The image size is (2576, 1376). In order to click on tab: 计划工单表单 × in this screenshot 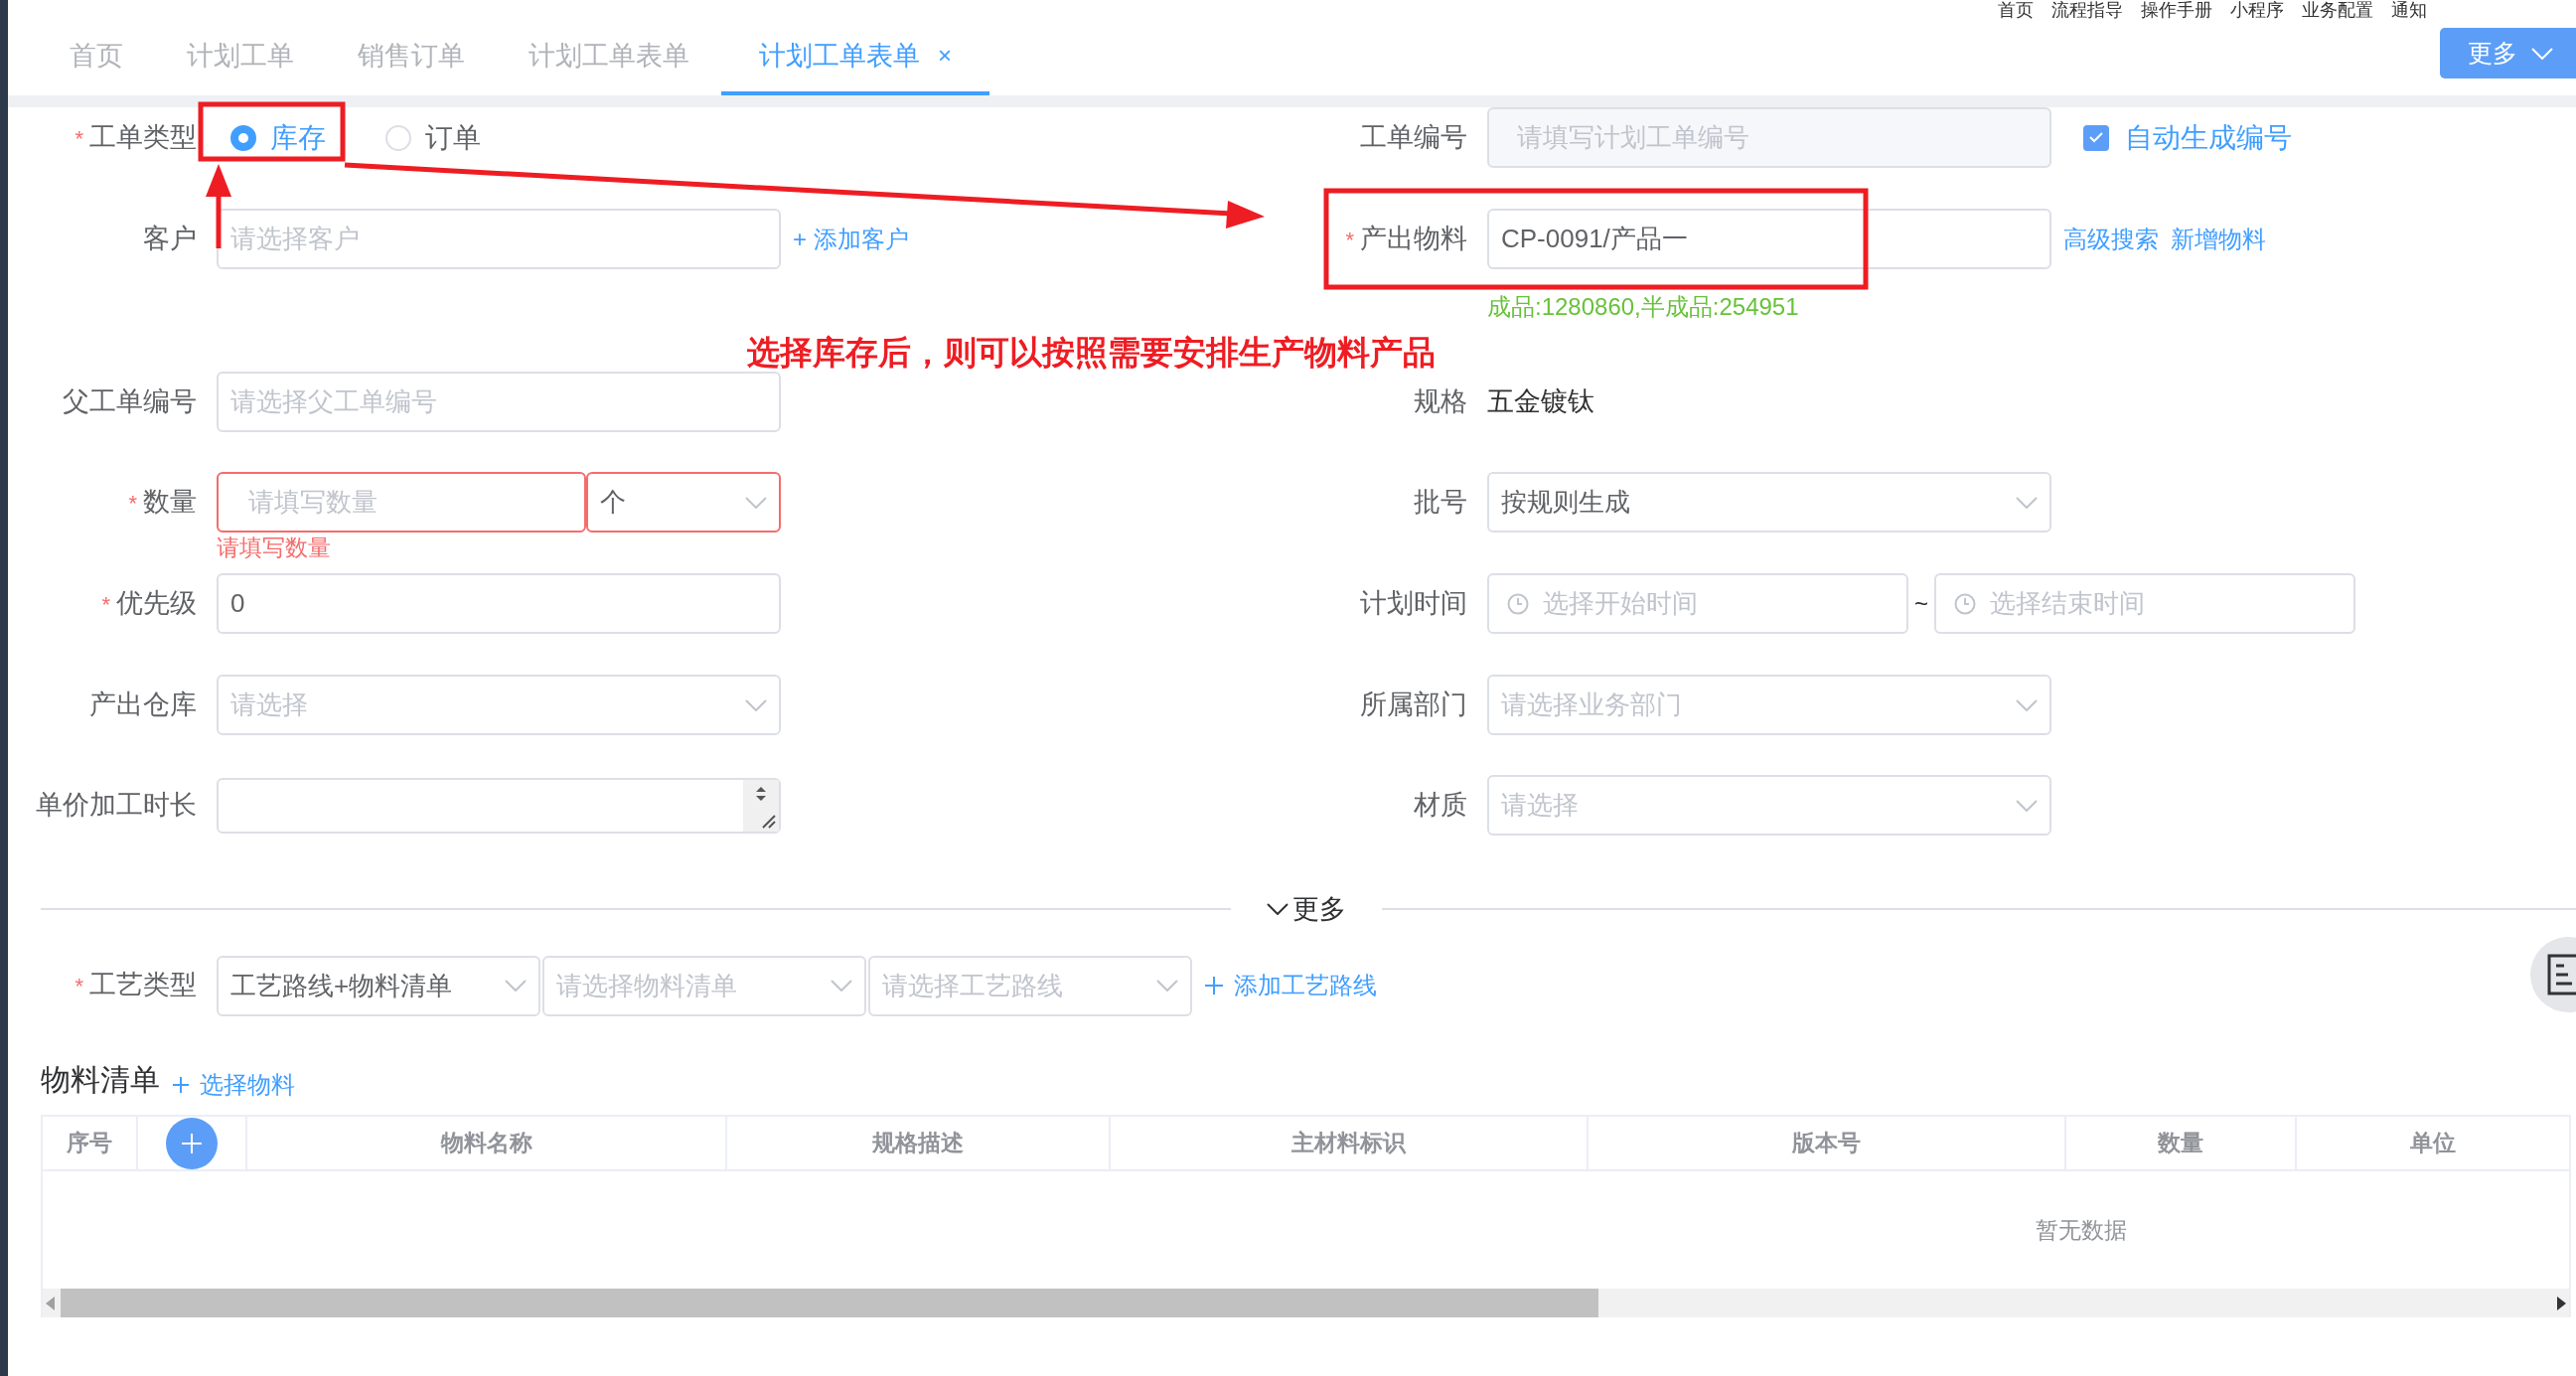, I will do `click(855, 58)`.